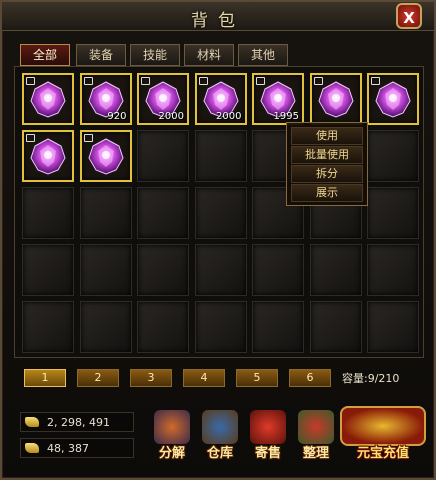  I want to click on tab-0: 全部, so click(45, 55).